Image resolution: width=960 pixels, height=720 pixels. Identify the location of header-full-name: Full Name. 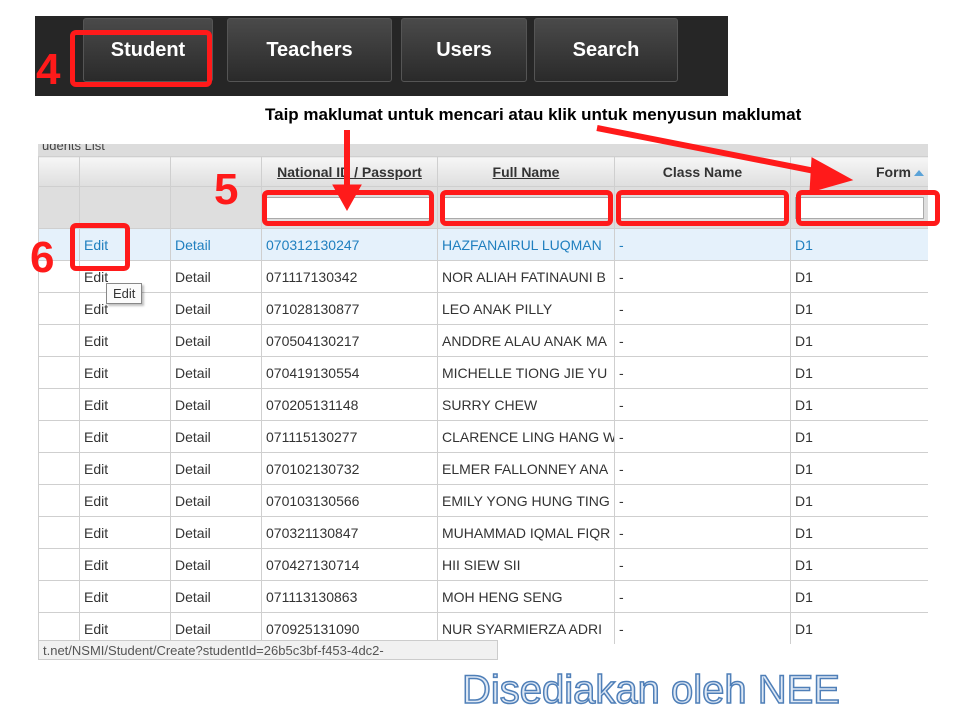
(526, 171).